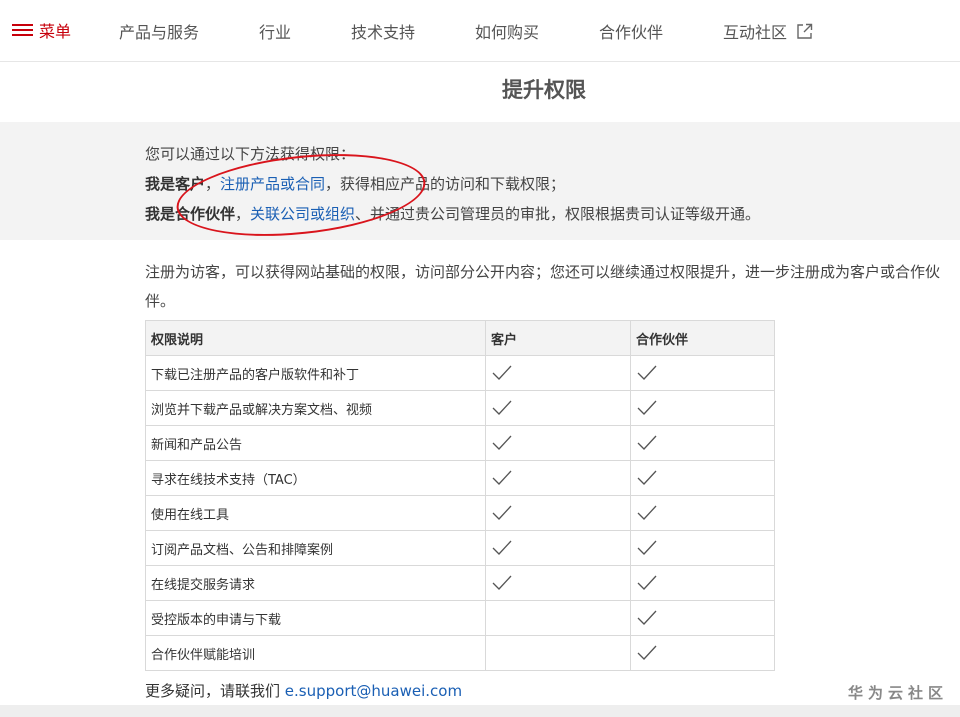 The image size is (960, 717). I want to click on nav-item-tech-support: 技术支持, so click(383, 31).